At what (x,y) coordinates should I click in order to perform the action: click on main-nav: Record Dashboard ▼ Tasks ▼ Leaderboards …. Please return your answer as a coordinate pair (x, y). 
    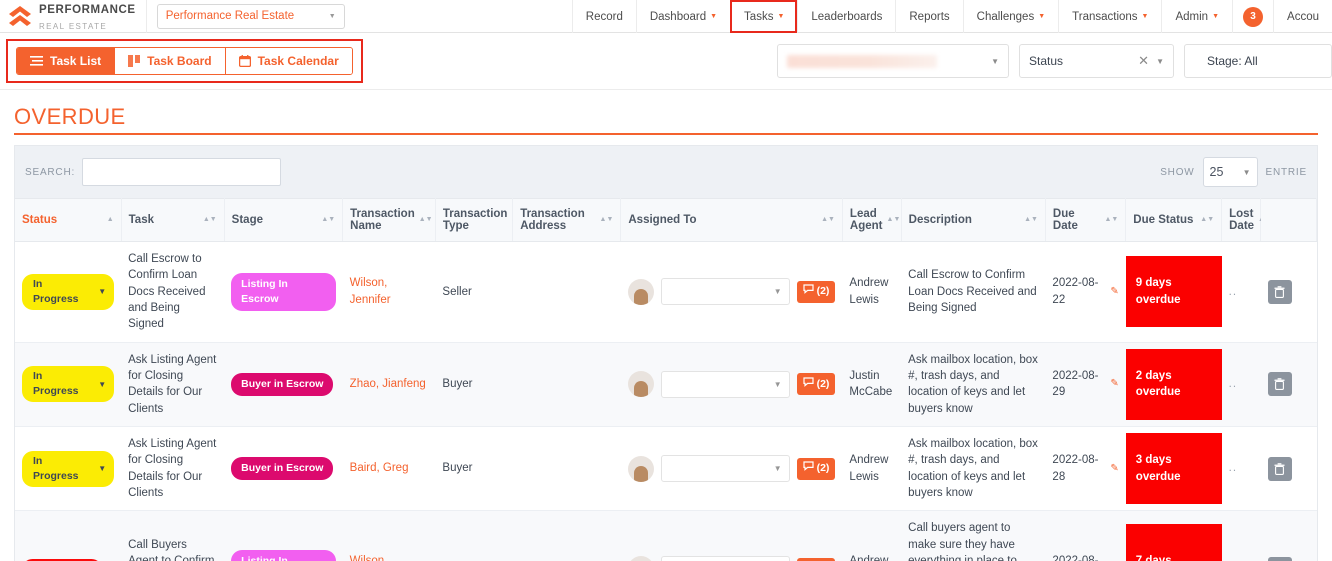
    Looking at the image, I should click on (951, 16).